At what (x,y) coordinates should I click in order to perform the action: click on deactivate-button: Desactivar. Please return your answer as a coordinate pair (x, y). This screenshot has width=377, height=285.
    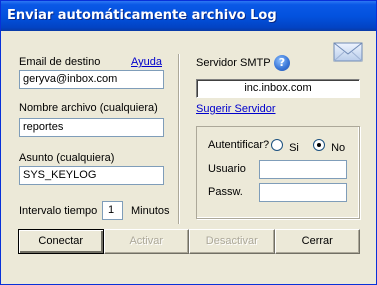
    Looking at the image, I should click on (232, 241).